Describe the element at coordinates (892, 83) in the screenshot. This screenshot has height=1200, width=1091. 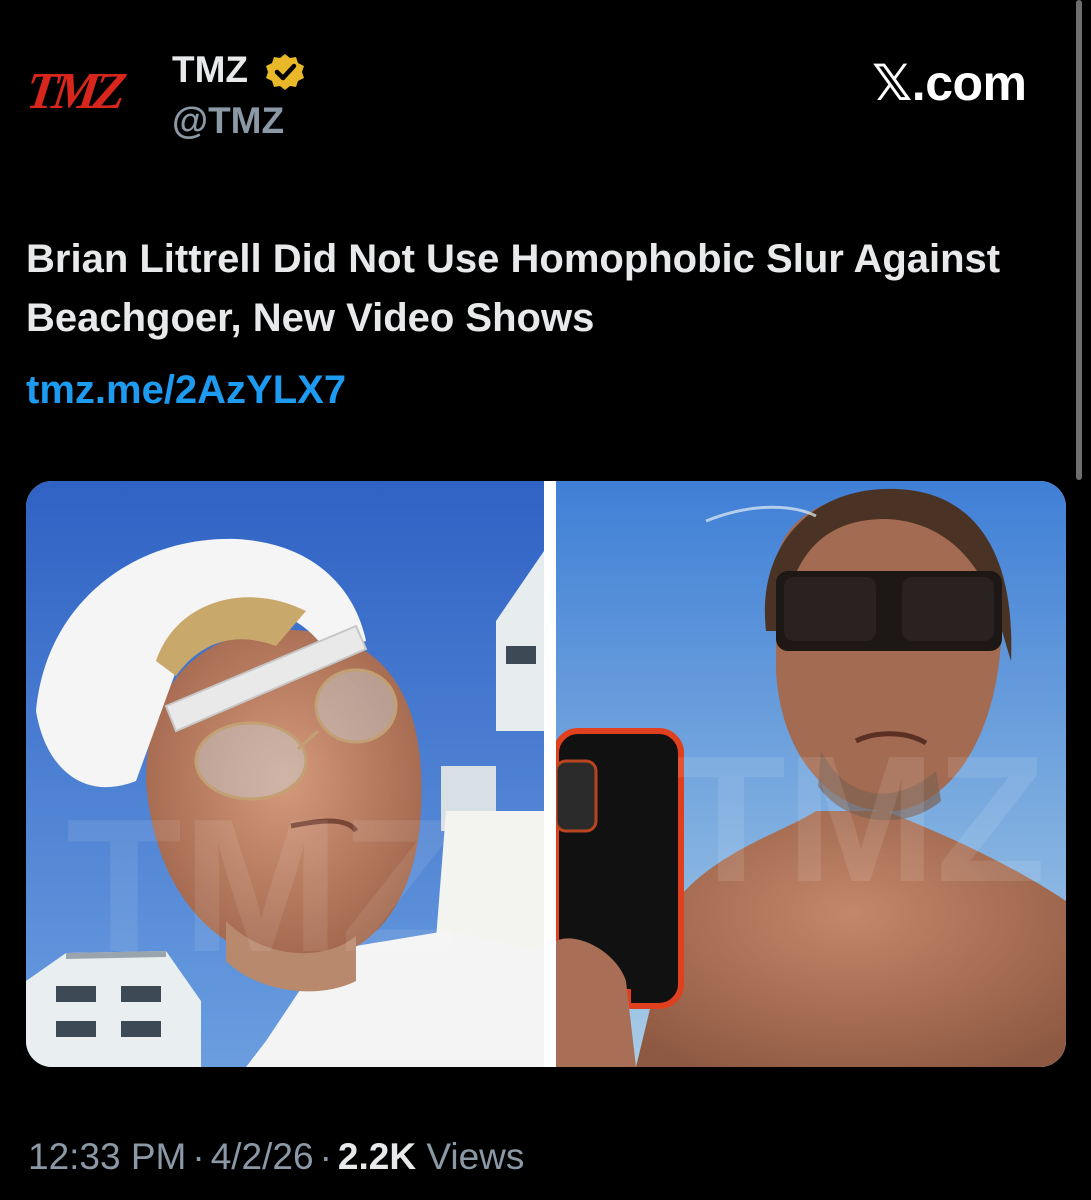
I see `x-logo-icon: 𝕏` at that location.